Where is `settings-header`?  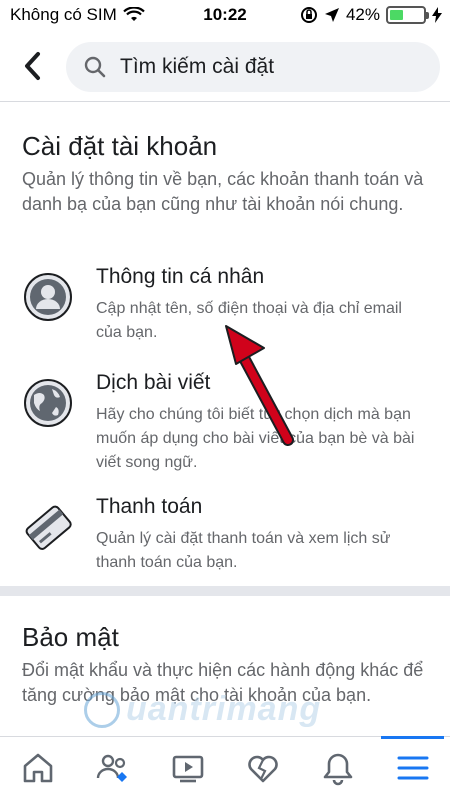 settings-header is located at coordinates (225, 67).